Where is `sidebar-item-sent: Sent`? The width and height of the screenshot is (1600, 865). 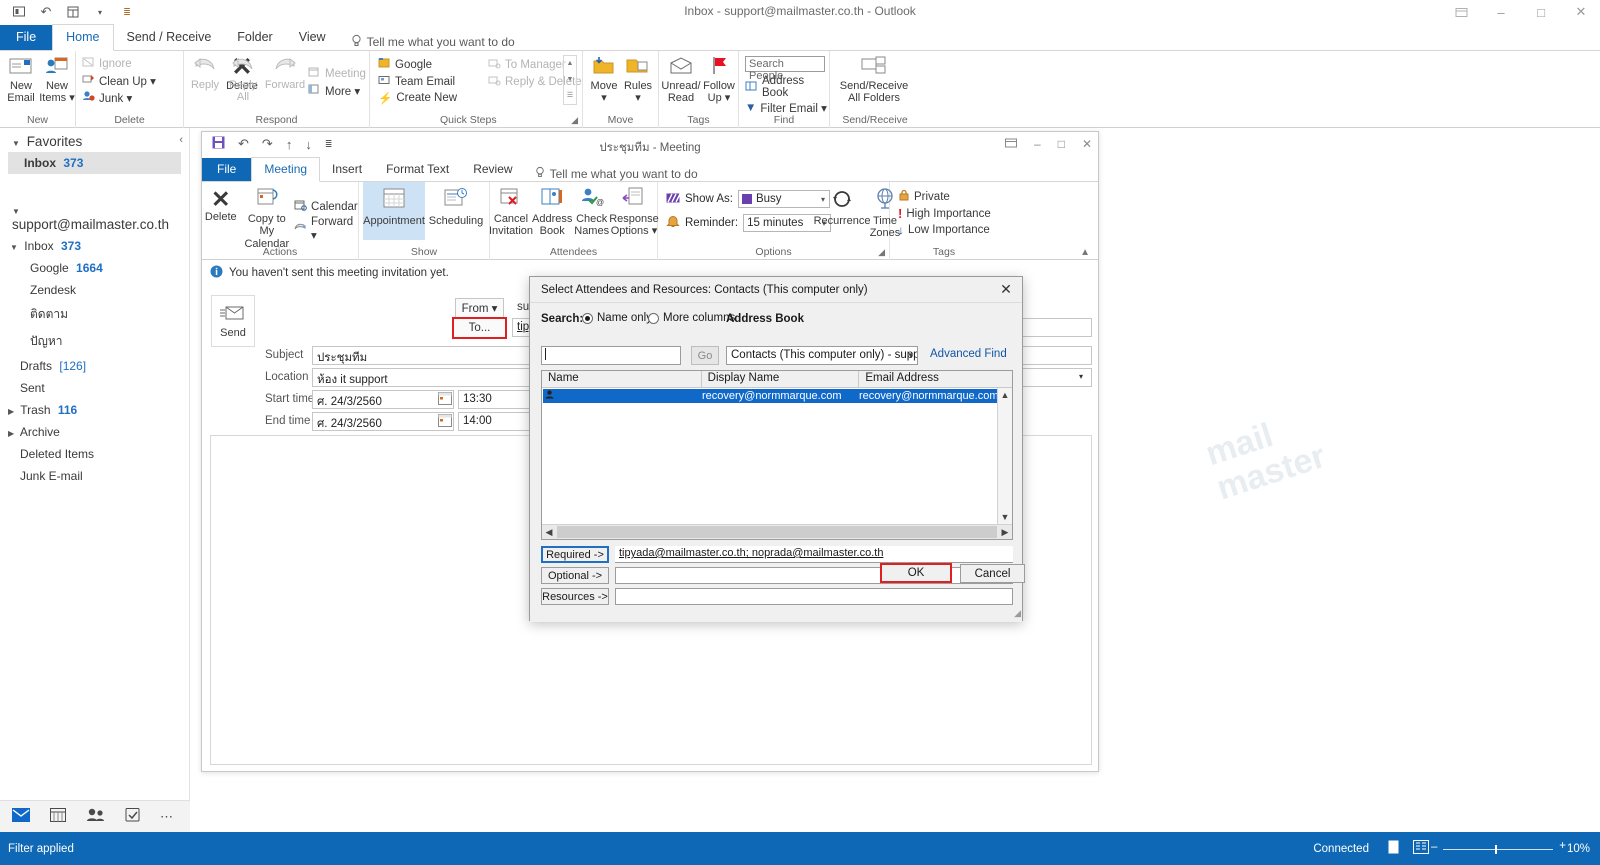 sidebar-item-sent: Sent is located at coordinates (94, 388).